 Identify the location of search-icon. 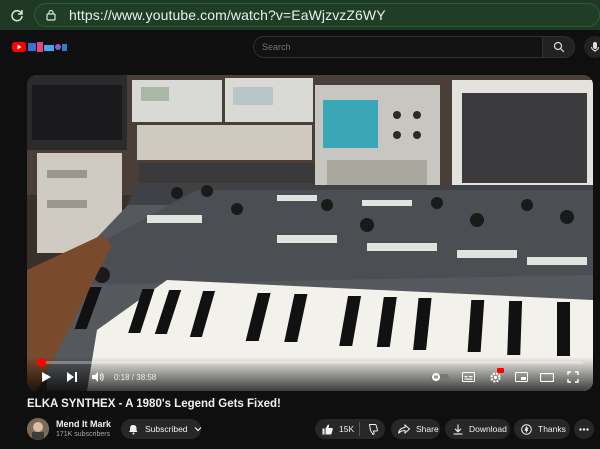
(558, 47).